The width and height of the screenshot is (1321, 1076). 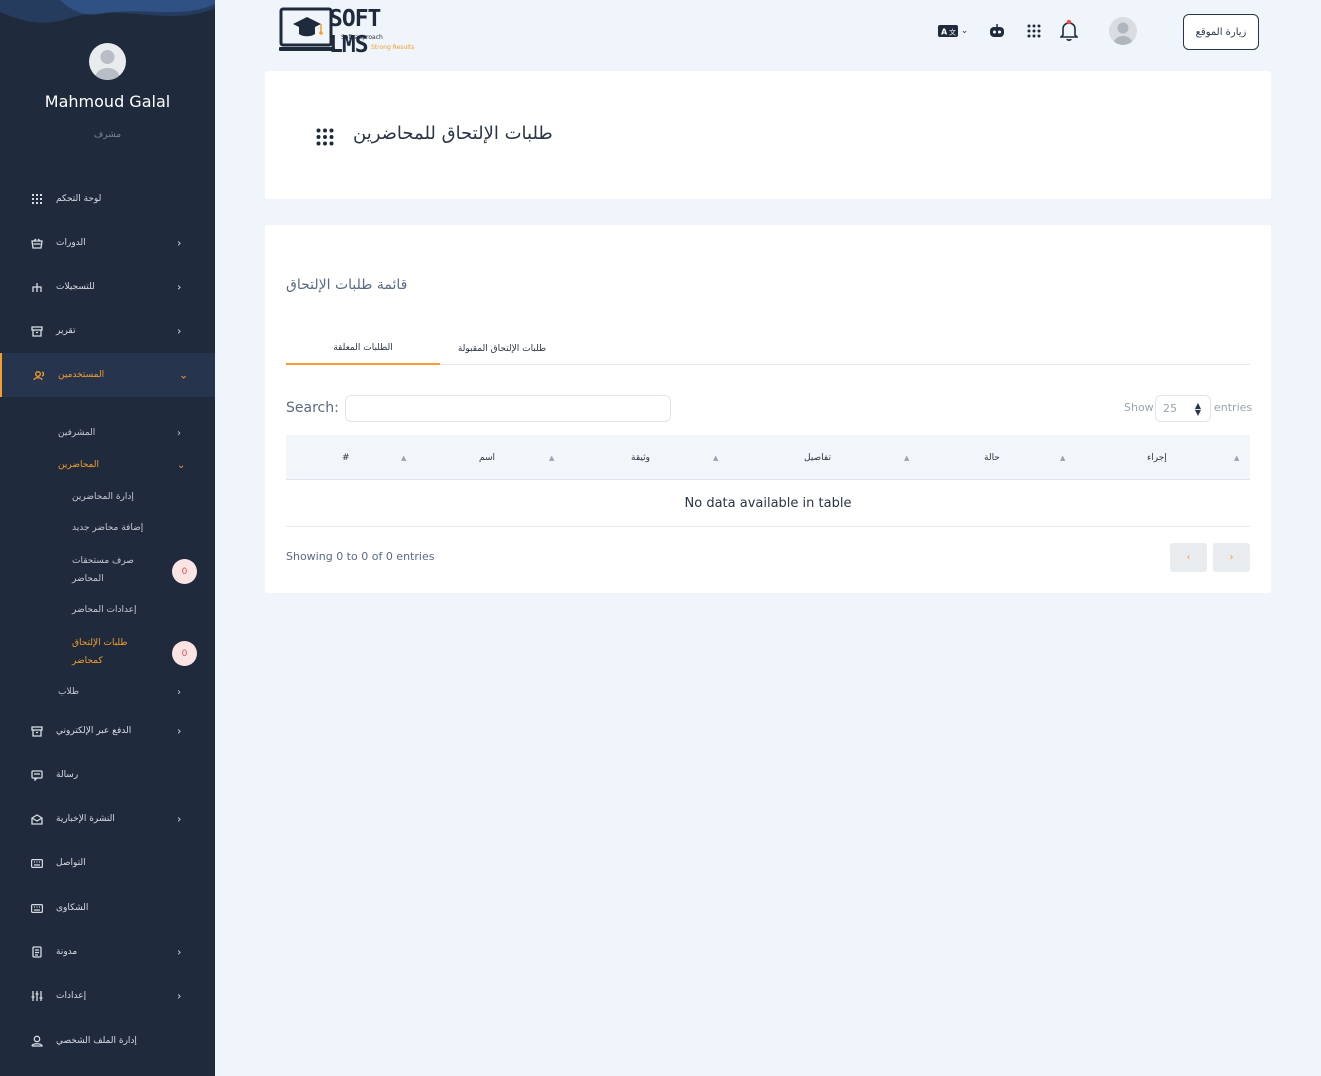 What do you see at coordinates (100, 652) in the screenshot?
I see `sidebar-subitem-label: طلبات الإلتحاق كمحاضر` at bounding box center [100, 652].